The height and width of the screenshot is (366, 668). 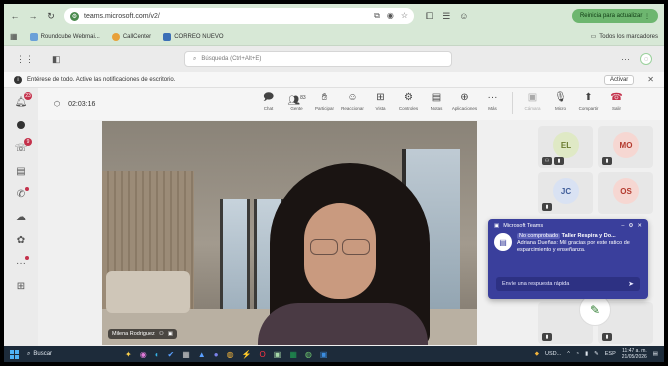 What do you see at coordinates (625, 193) in the screenshot?
I see `participant-tile: OS` at bounding box center [625, 193].